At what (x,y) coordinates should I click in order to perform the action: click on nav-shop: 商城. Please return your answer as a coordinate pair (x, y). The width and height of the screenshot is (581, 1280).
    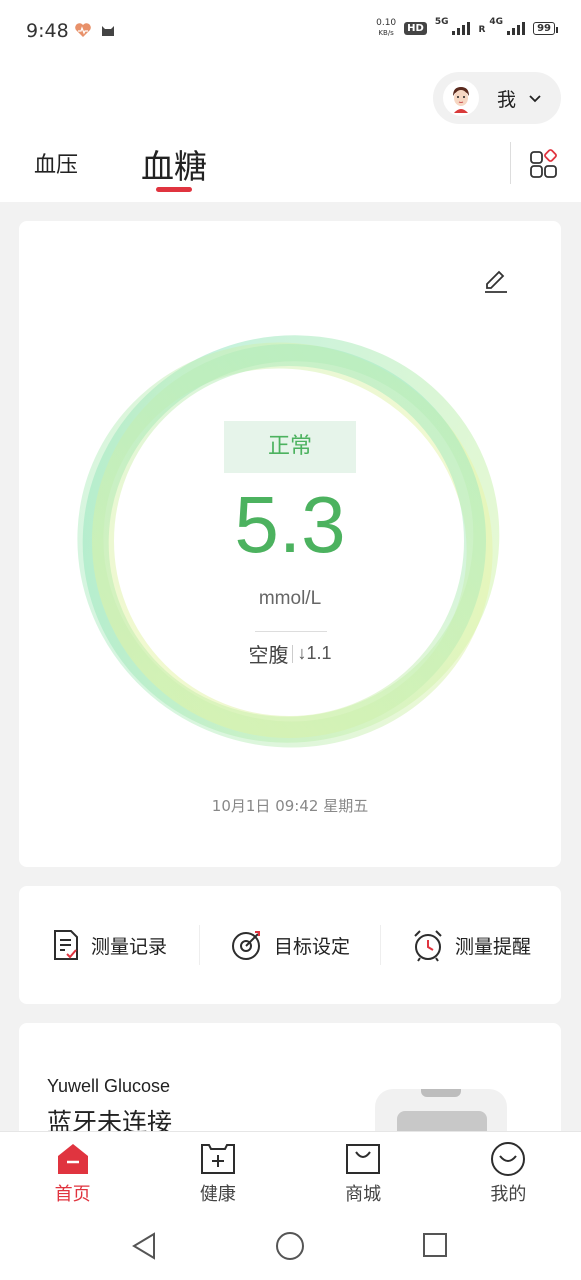
    Looking at the image, I should click on (363, 1172).